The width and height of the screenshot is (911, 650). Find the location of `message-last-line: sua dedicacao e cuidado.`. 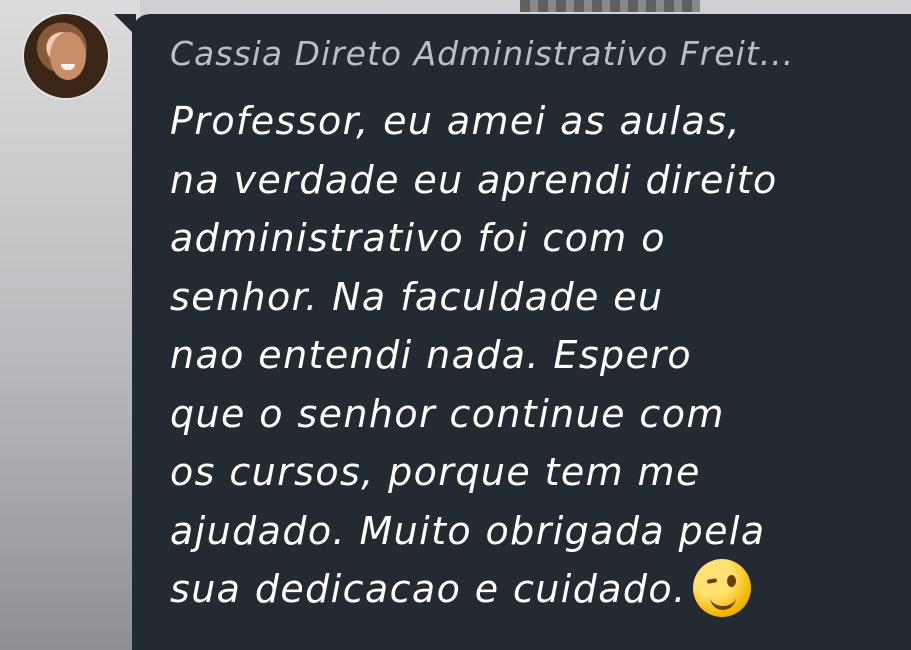

message-last-line: sua dedicacao e cuidado. is located at coordinates (520, 589).